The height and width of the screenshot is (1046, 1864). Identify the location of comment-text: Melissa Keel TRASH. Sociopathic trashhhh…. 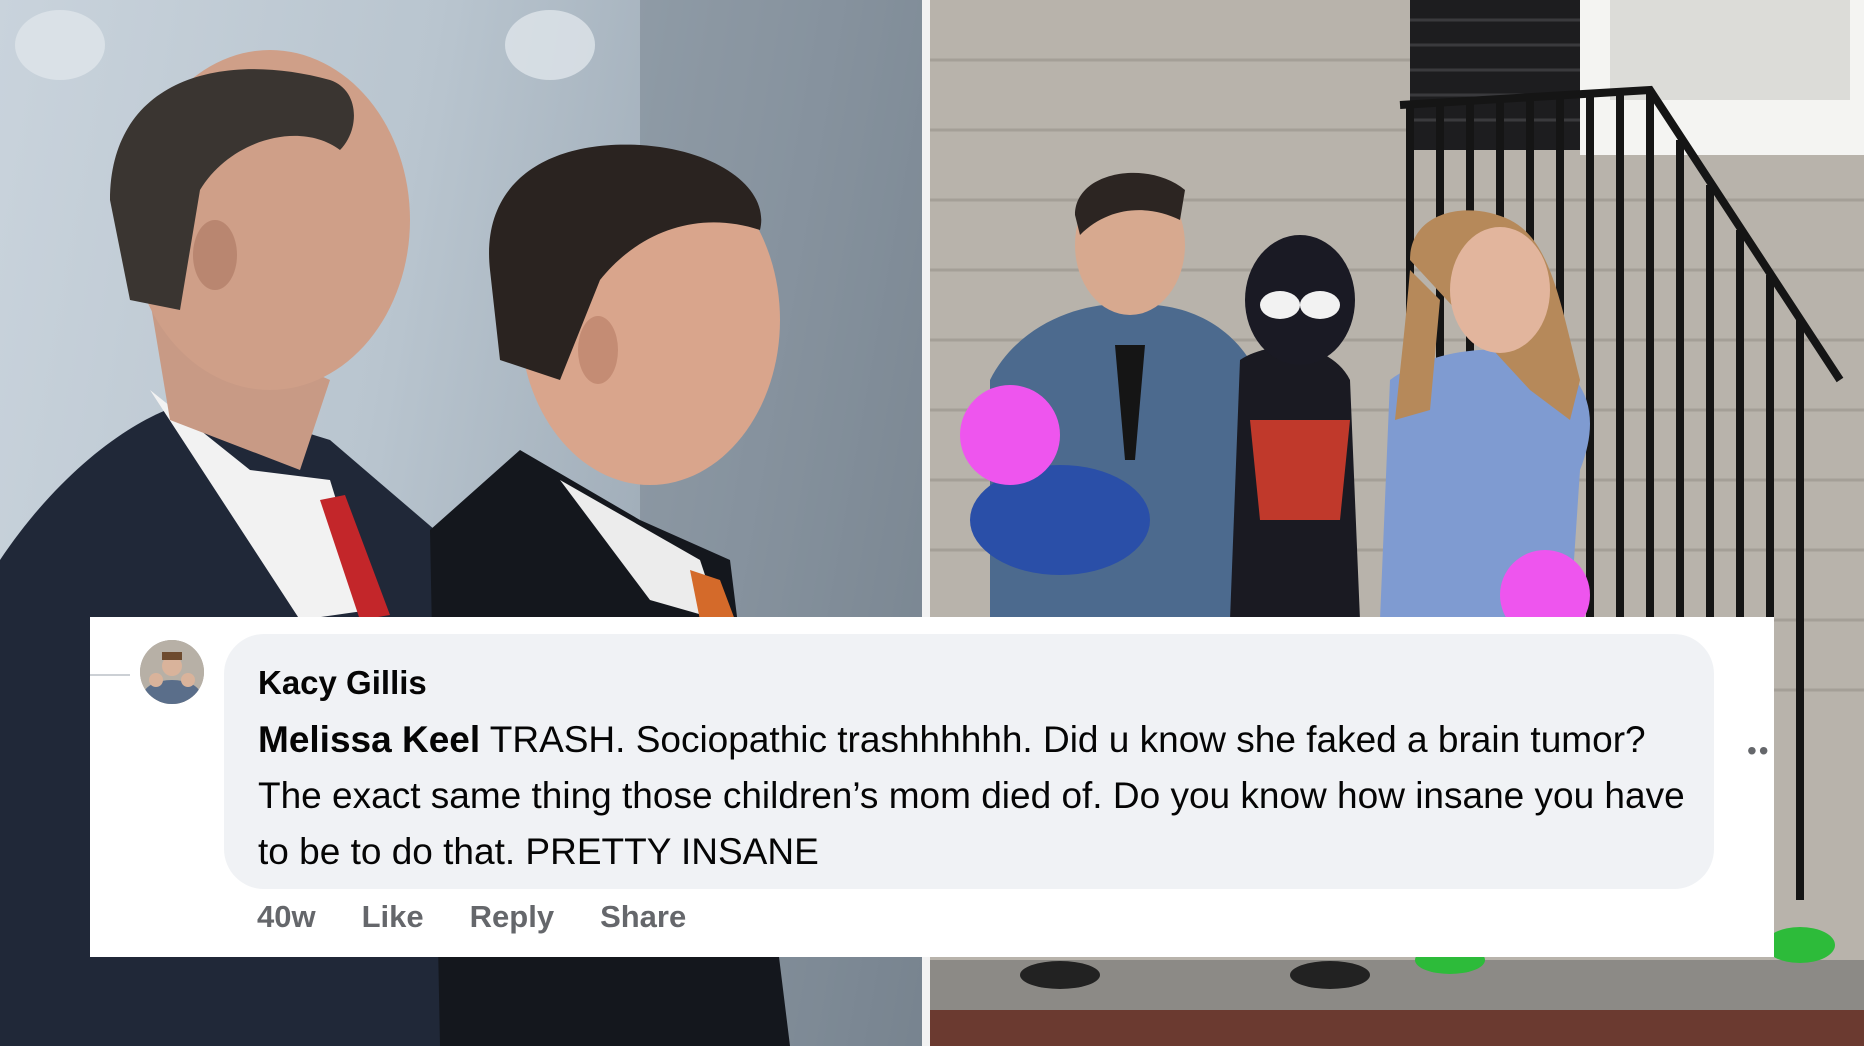
(973, 796).